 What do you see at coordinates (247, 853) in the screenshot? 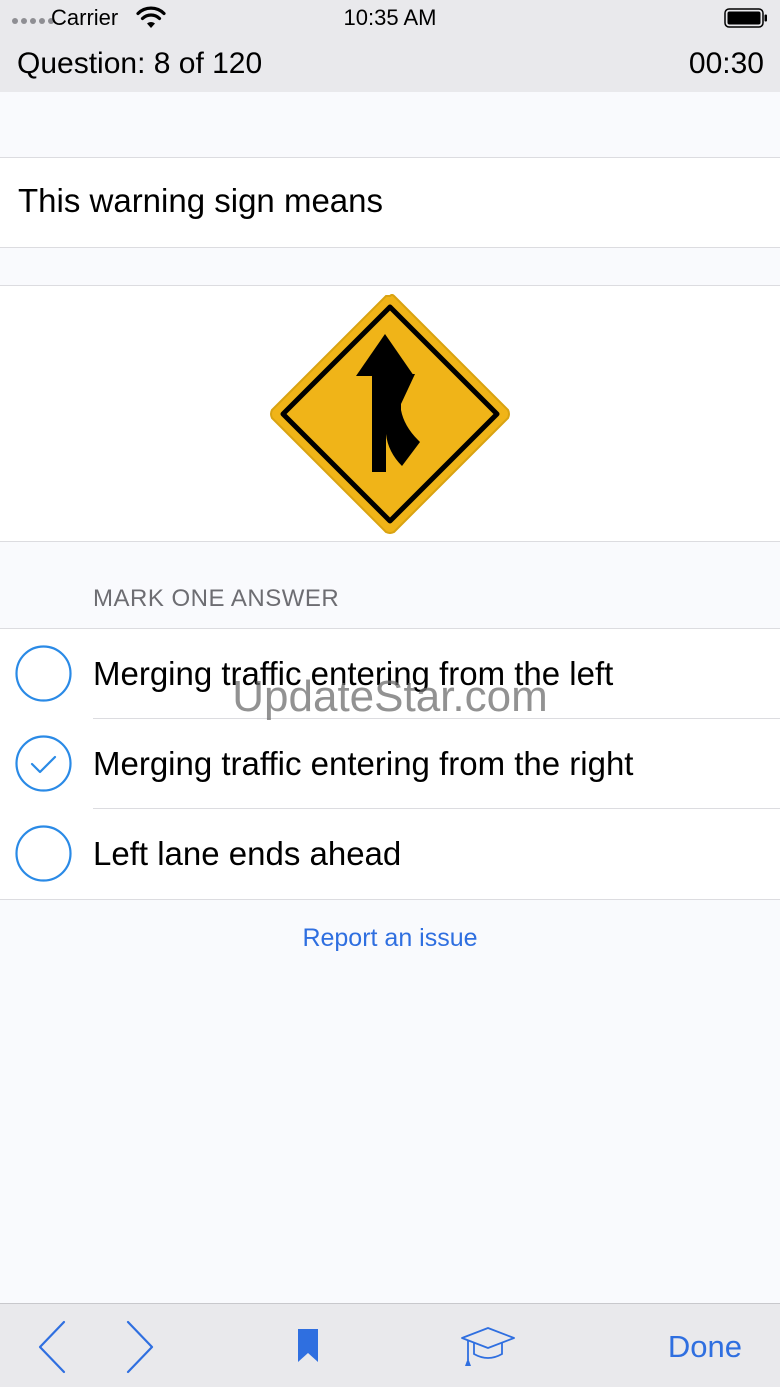
I see `answer-label: Left lane ends ahead` at bounding box center [247, 853].